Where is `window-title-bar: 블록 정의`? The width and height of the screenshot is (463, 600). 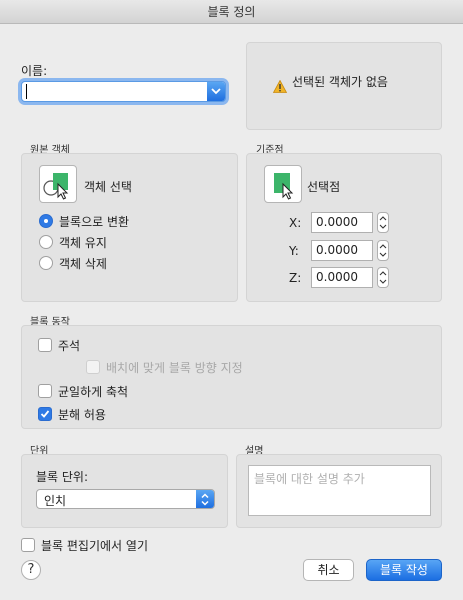
window-title-bar: 블록 정의 is located at coordinates (231, 12).